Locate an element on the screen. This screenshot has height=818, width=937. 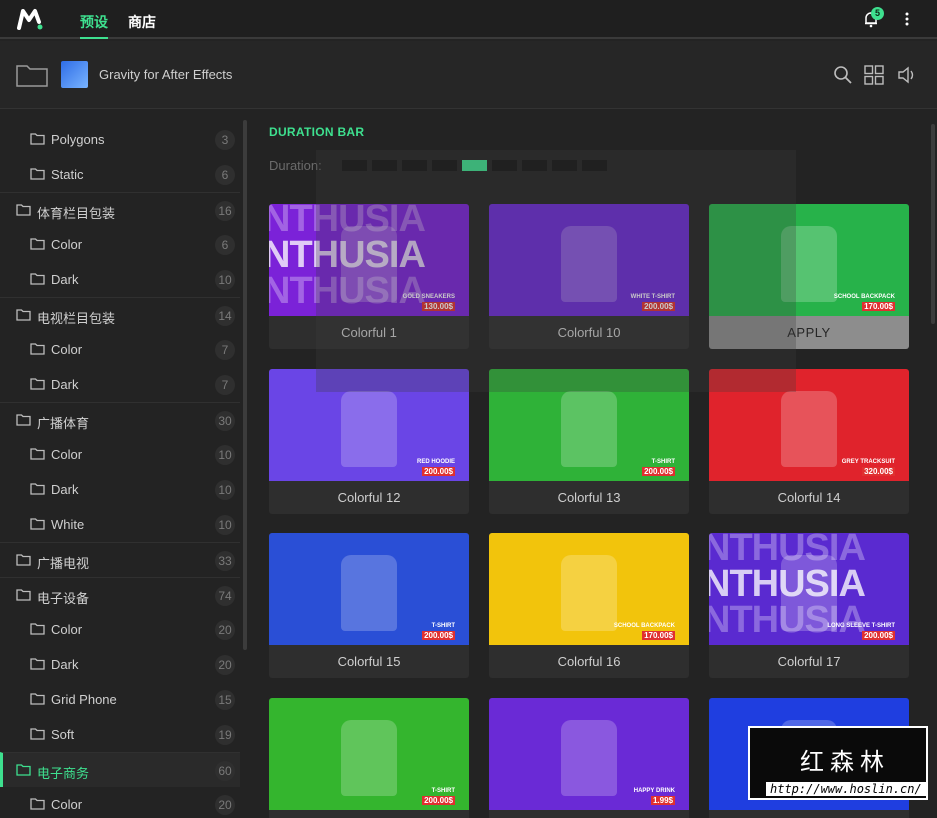
tab-presets: 预设 is located at coordinates (94, 25).